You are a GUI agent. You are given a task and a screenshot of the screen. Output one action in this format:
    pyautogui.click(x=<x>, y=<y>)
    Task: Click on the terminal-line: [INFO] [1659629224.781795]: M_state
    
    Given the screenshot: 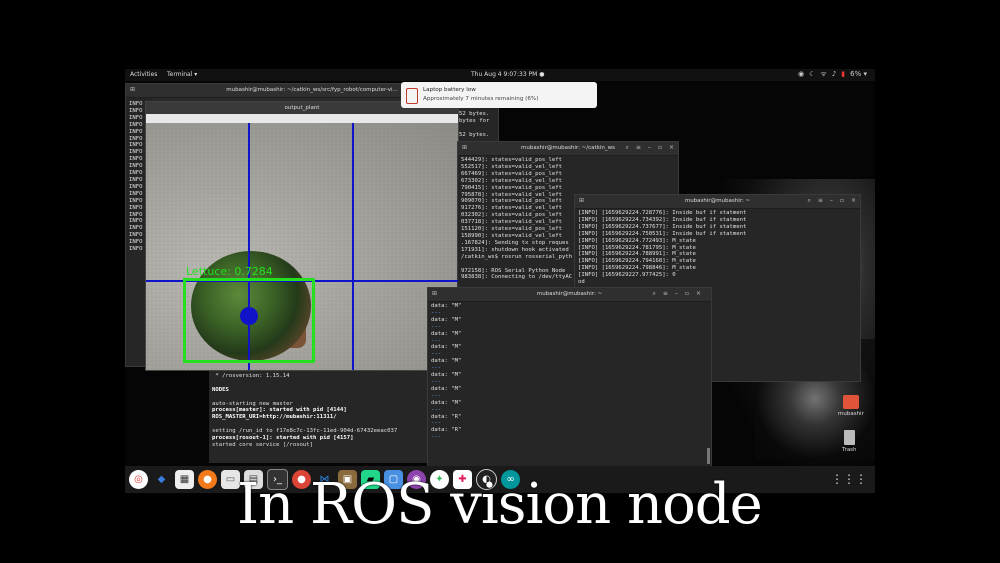 What is the action you would take?
    pyautogui.click(x=637, y=247)
    